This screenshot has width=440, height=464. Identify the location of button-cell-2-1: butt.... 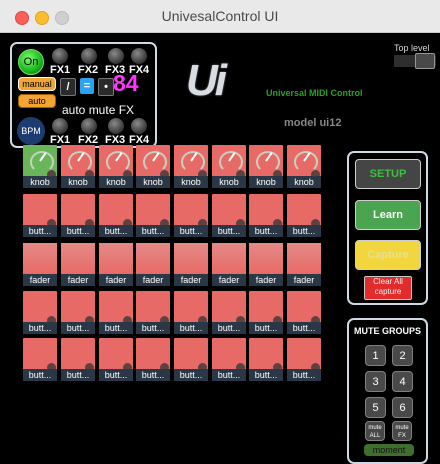
(40, 215).